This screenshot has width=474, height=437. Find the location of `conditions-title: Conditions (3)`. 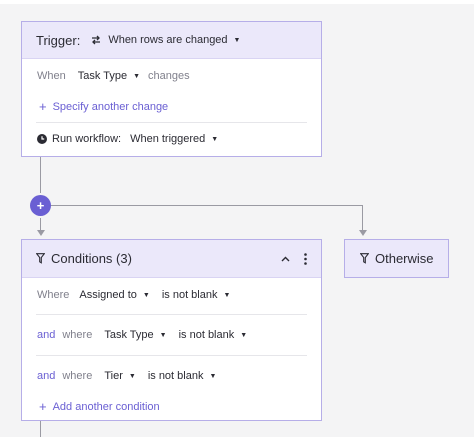

conditions-title: Conditions (3) is located at coordinates (91, 258).